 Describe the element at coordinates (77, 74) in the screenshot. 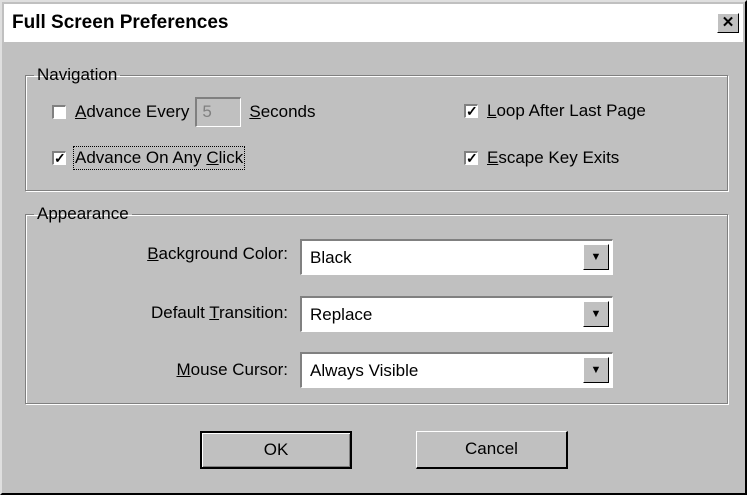

I see `navigation-legend: Navigation` at that location.